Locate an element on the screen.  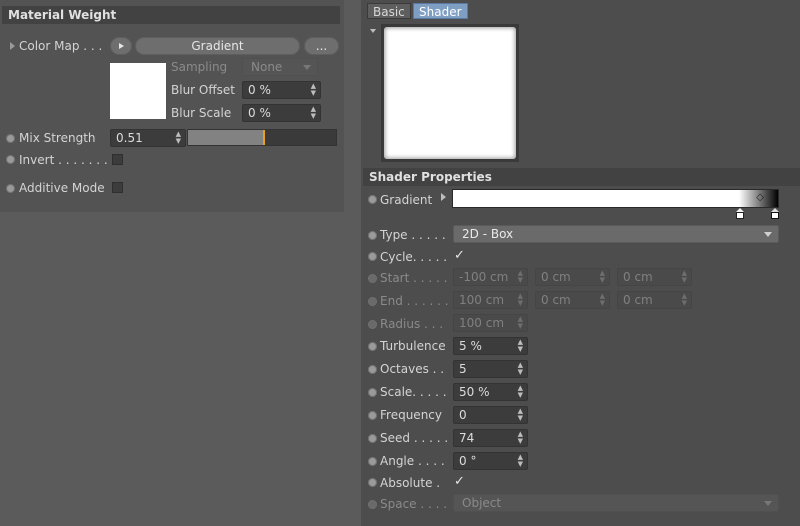
start-x-value: -100 cm is located at coordinates (484, 277).